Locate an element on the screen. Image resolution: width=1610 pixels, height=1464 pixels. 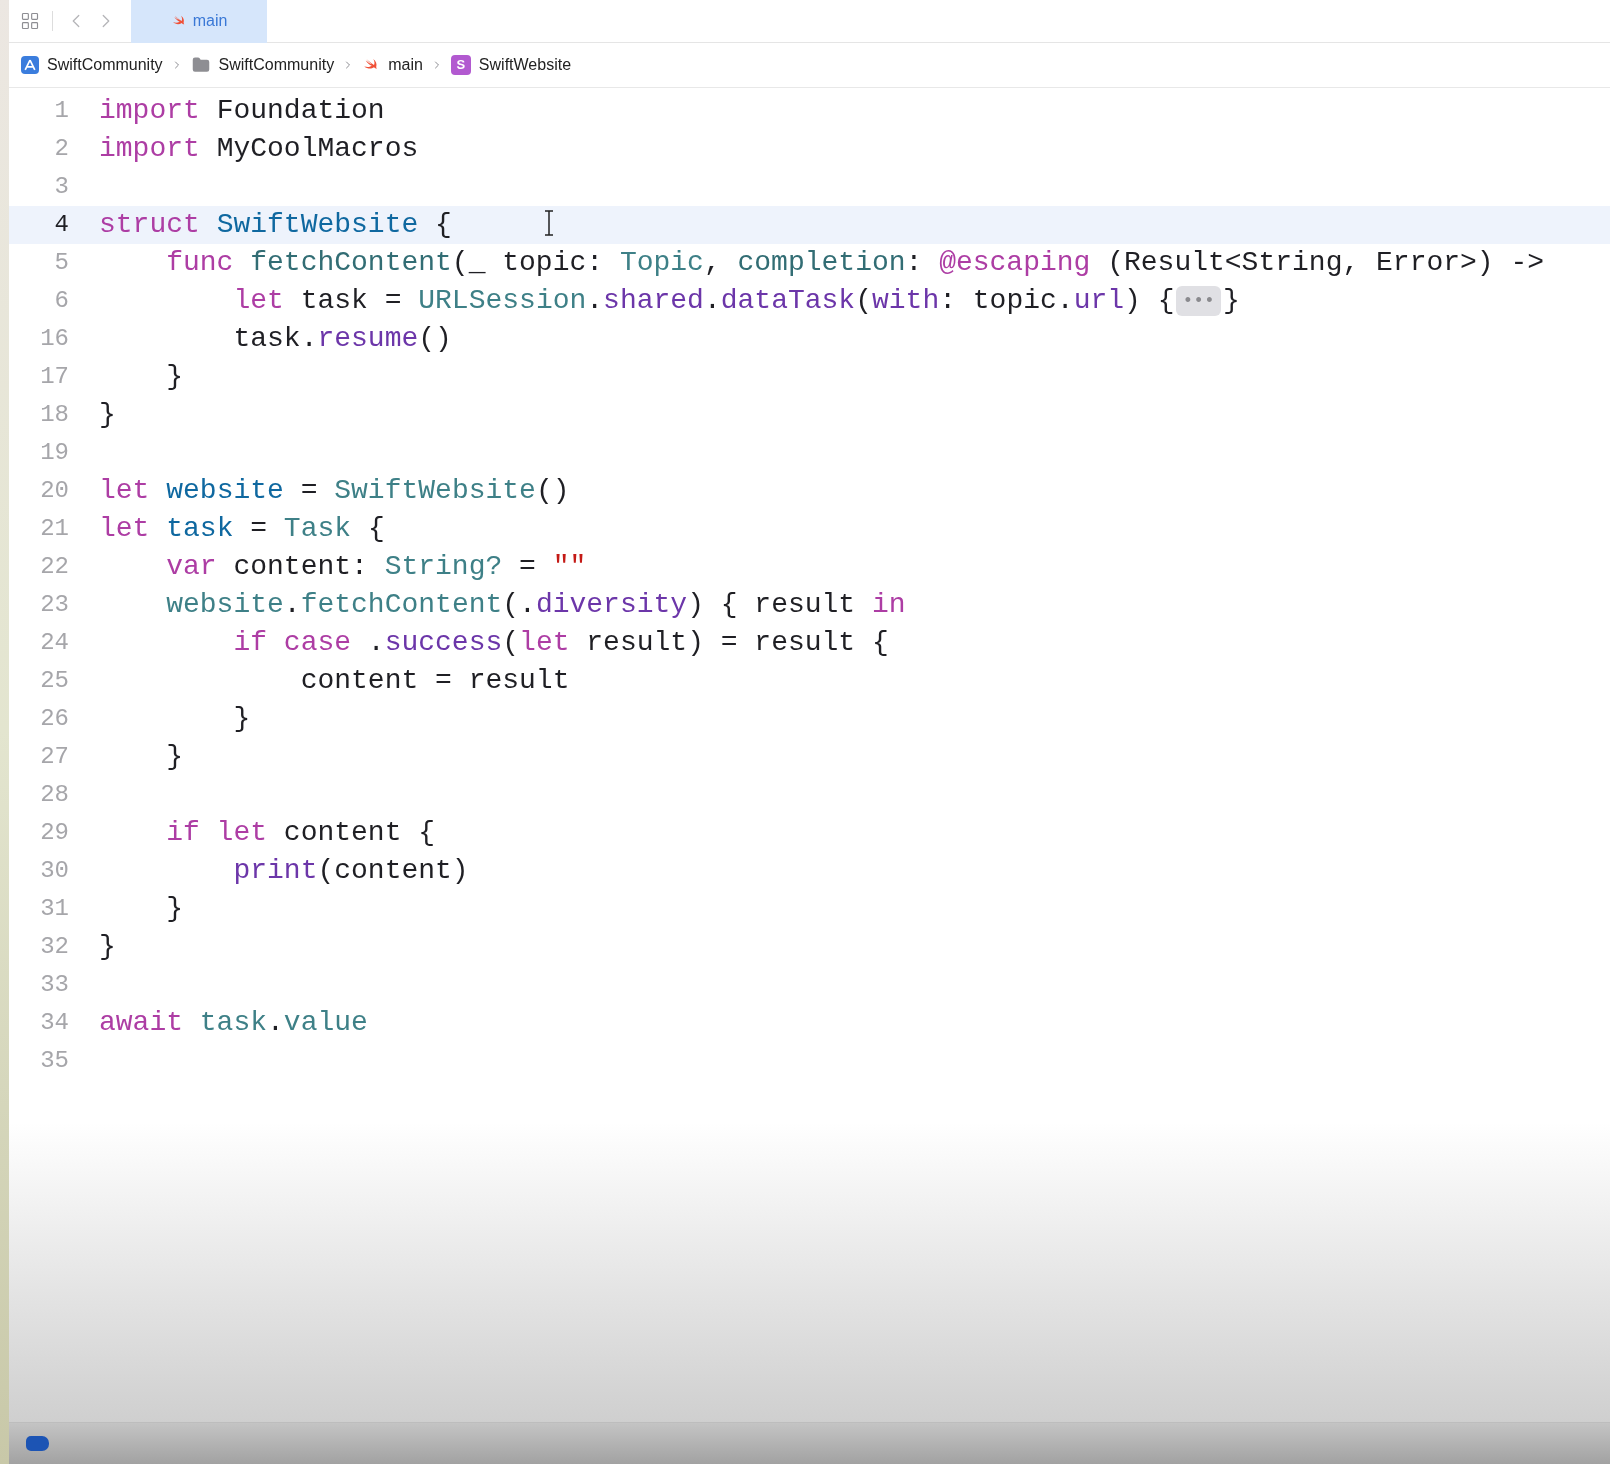
line-number: 30 is located at coordinates (54, 871).